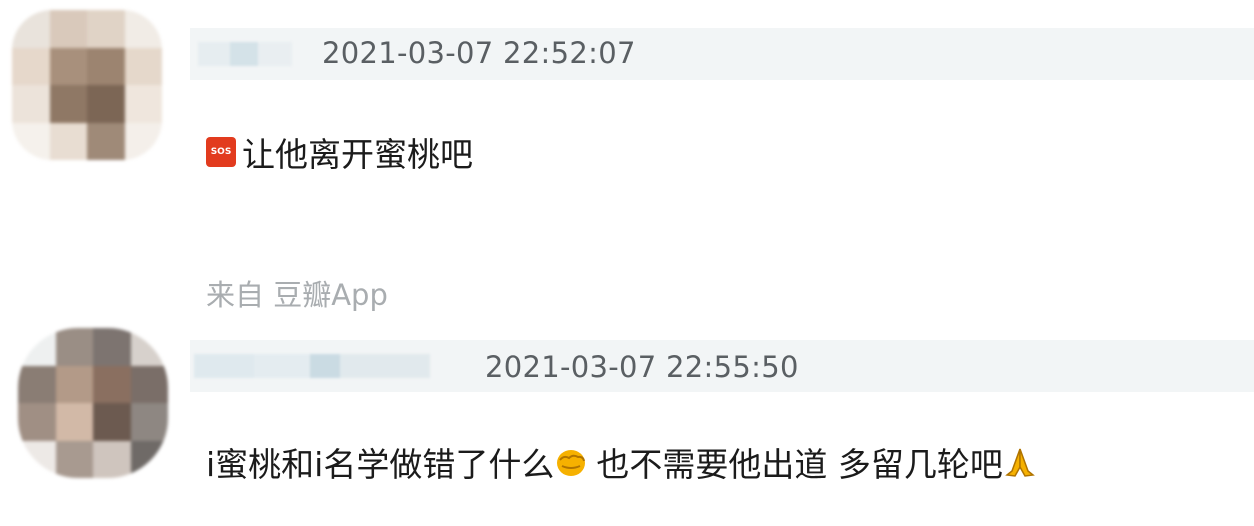  Describe the element at coordinates (571, 463) in the screenshot. I see `fist-icon` at that location.